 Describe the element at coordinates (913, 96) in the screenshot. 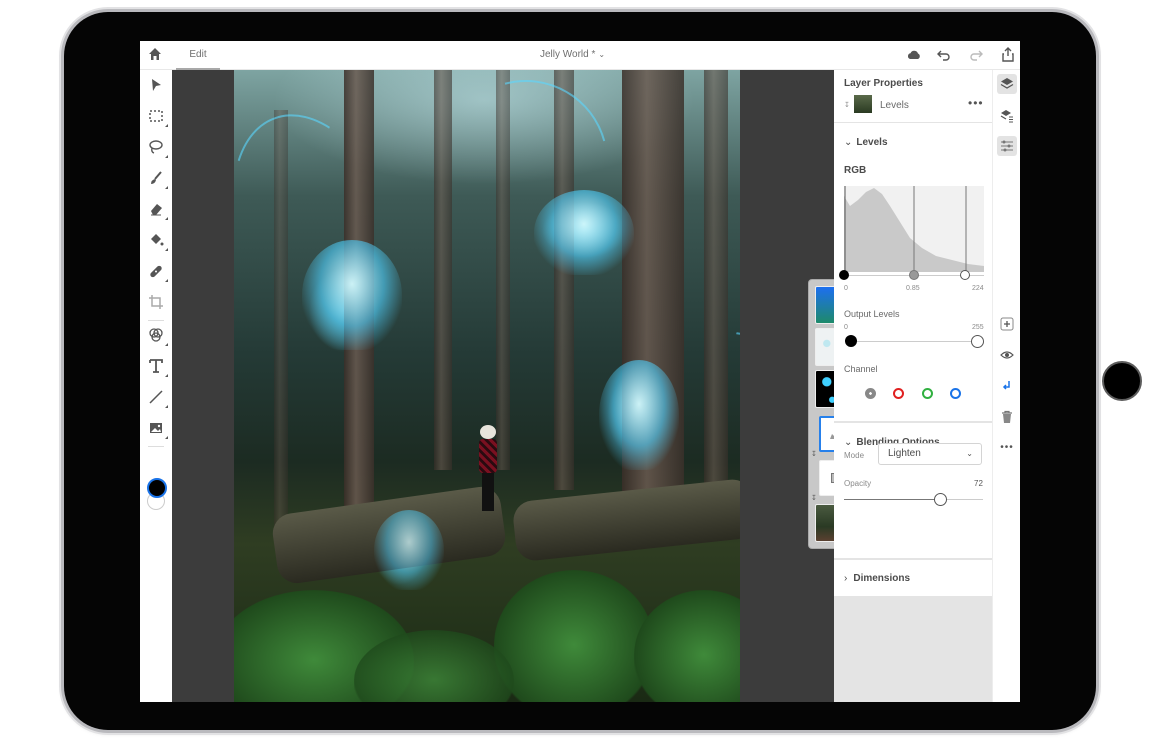

I see `layer-properties-header: Layer Properties ↧ Levels •••` at that location.